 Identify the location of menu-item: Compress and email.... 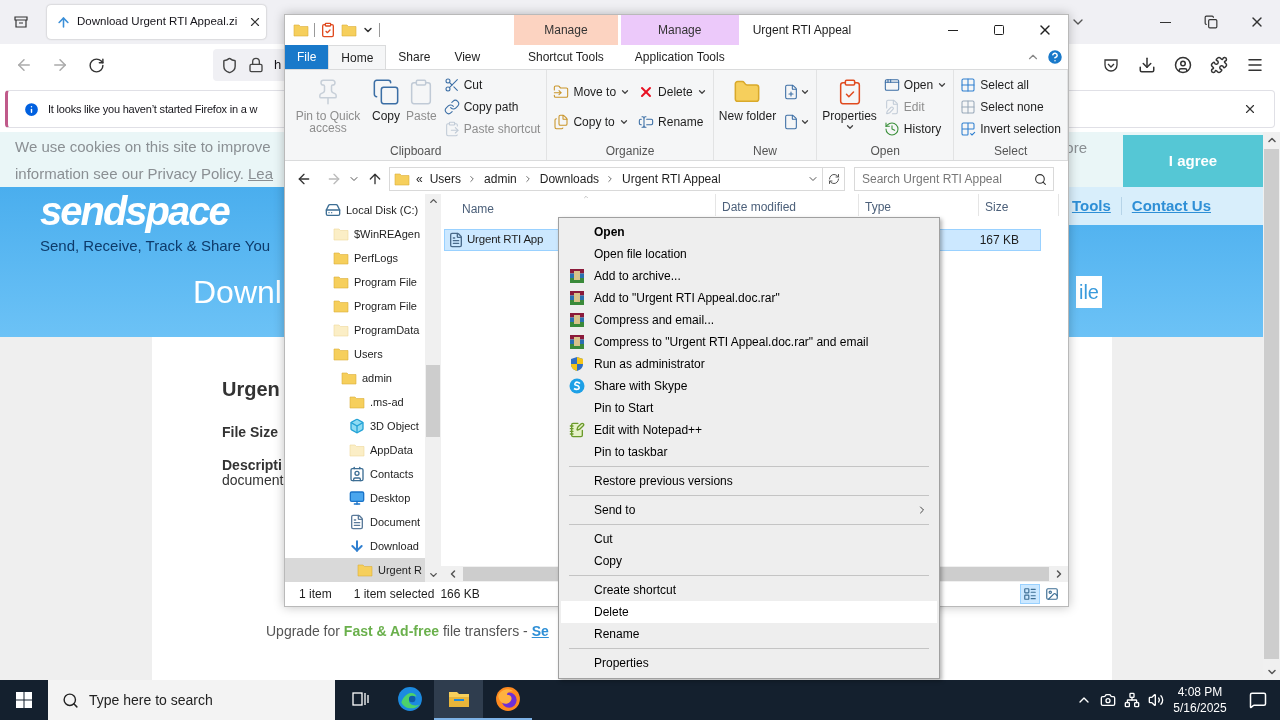
(749, 320).